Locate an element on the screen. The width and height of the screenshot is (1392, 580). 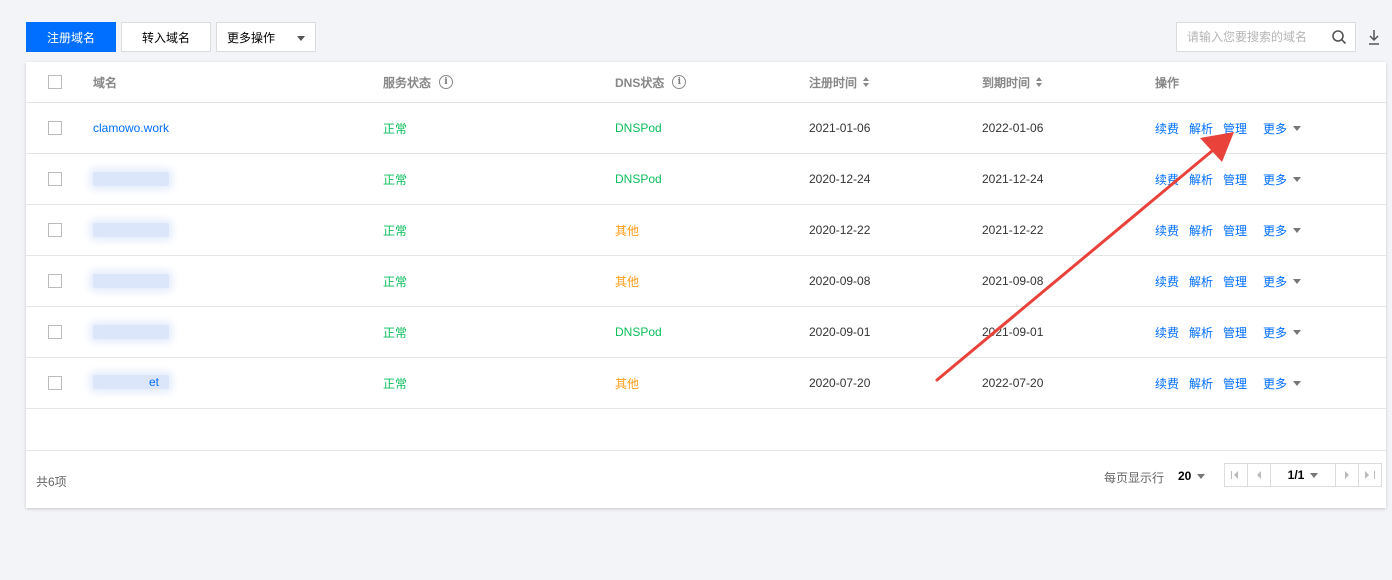
expire-time: 2022-07-20 is located at coordinates (1013, 383).